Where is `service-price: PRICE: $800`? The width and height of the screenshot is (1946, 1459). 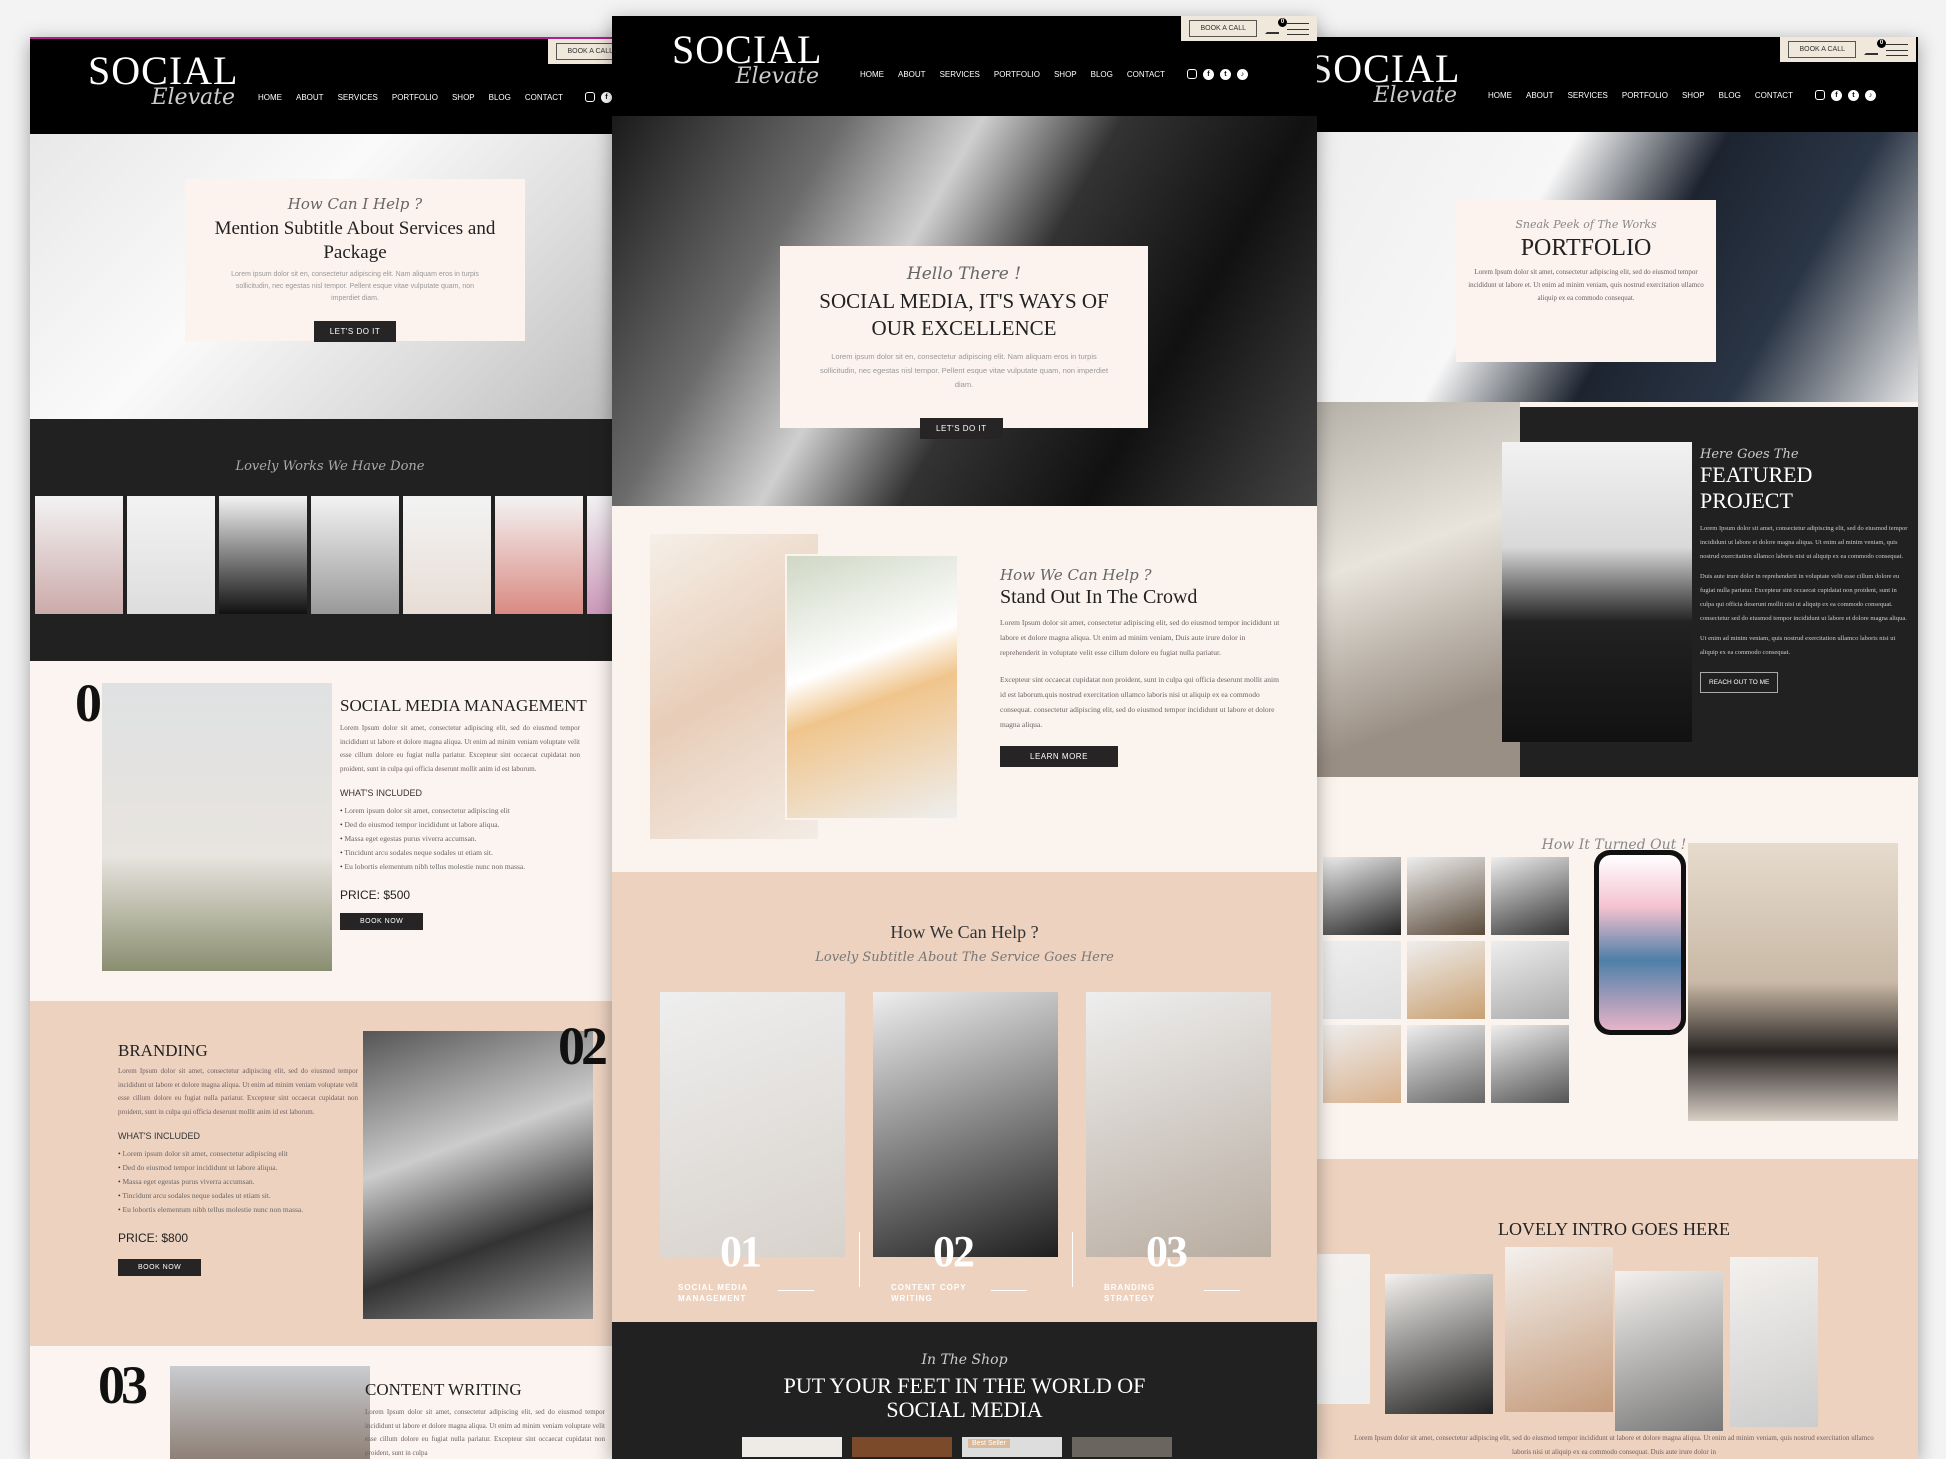
service-price: PRICE: $800 is located at coordinates (153, 1238).